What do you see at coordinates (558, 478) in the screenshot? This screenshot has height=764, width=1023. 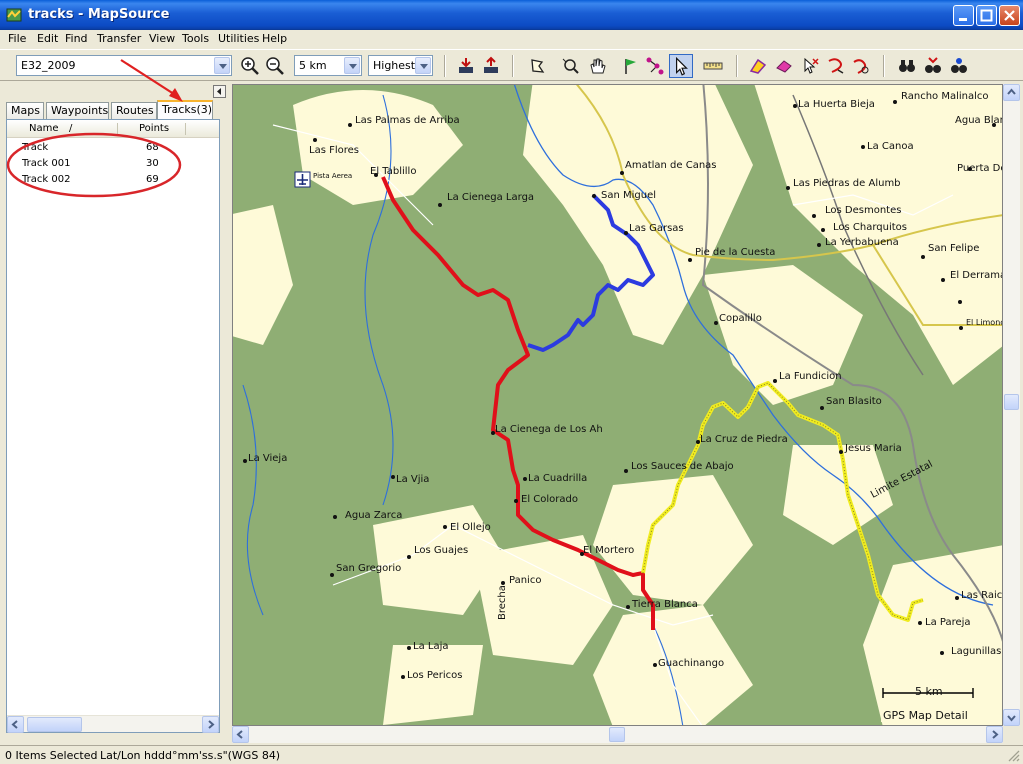 I see `map-label: La Cuadrilla` at bounding box center [558, 478].